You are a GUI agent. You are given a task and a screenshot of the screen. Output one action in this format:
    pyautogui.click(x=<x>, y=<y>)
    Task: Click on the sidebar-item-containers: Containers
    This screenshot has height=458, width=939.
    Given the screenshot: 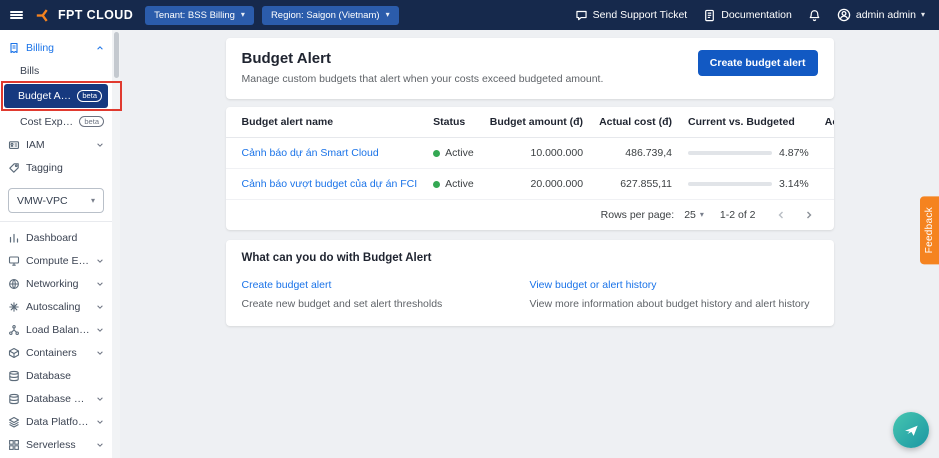 What is the action you would take?
    pyautogui.click(x=56, y=352)
    